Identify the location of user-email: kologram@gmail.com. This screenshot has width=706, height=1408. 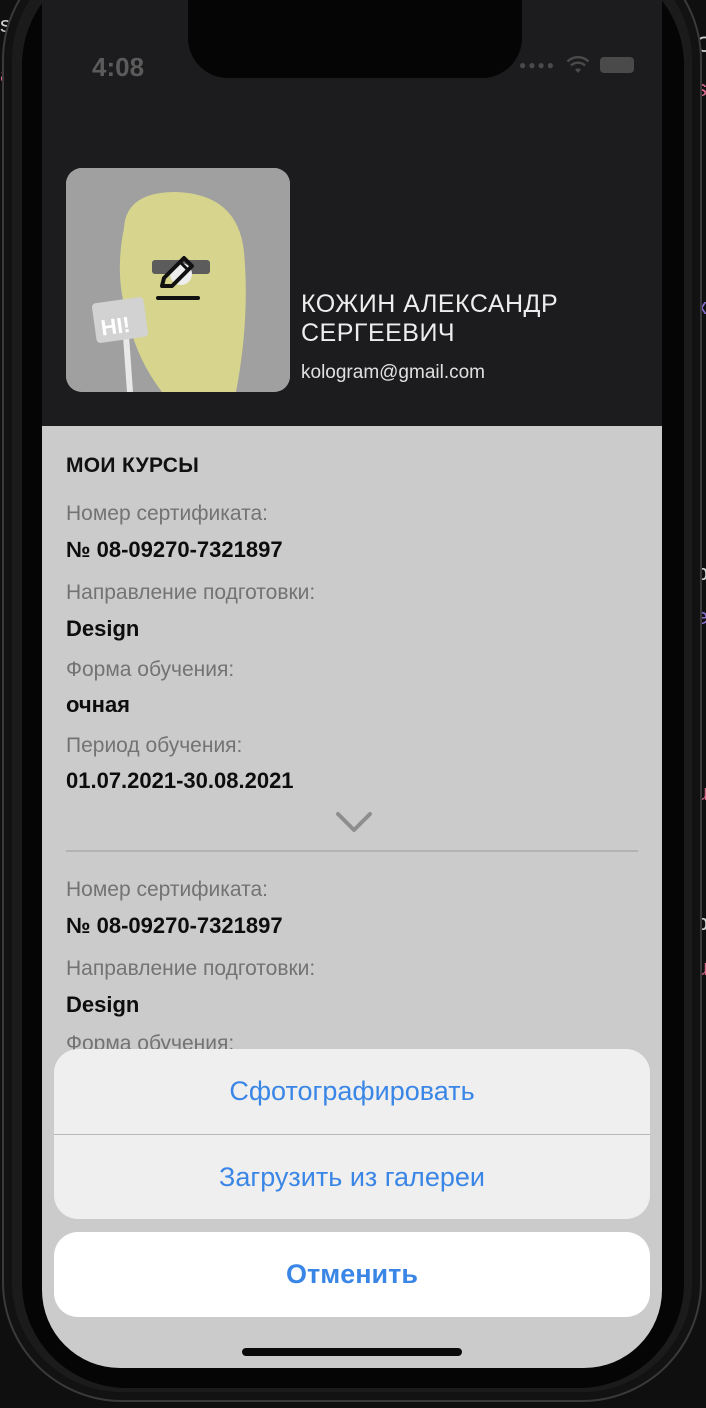
(393, 372).